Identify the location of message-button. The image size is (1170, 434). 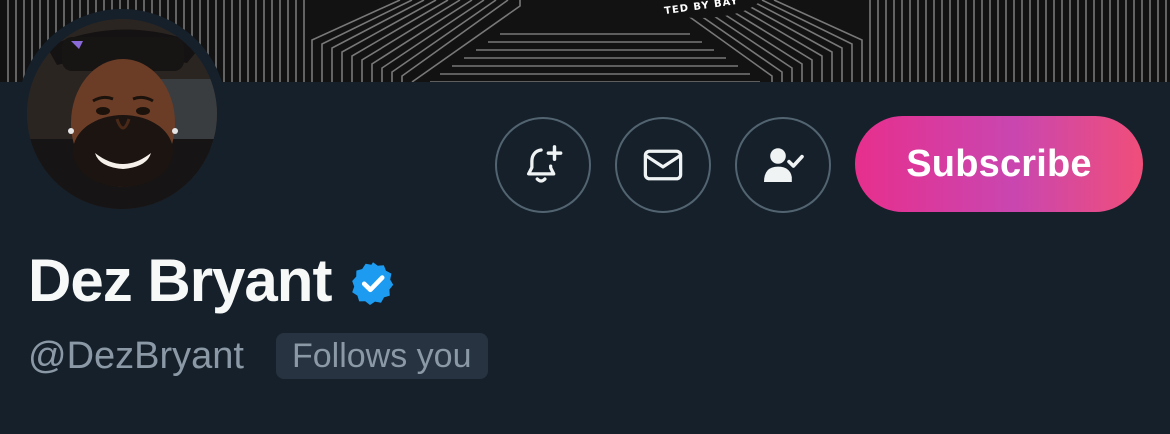
(663, 165).